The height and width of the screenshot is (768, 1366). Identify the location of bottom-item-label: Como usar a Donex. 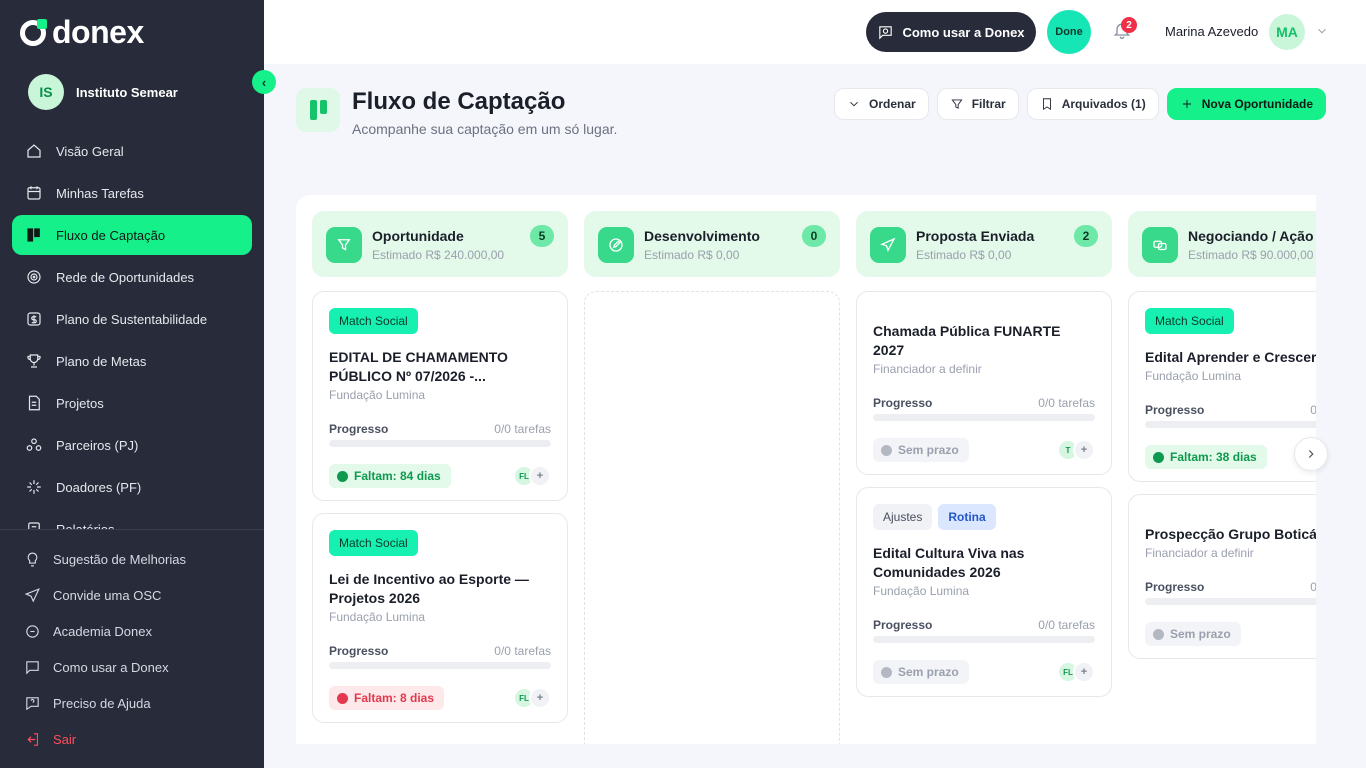
(111, 667).